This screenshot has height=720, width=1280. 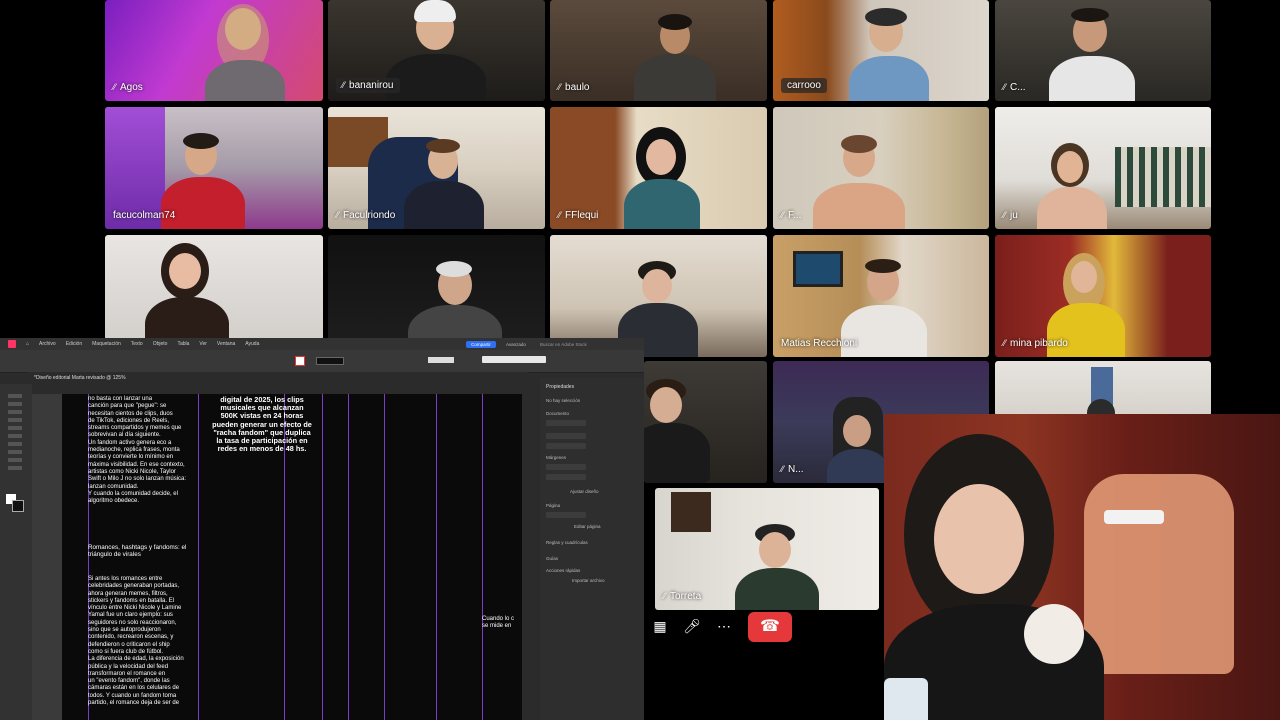 What do you see at coordinates (566, 515) in the screenshot?
I see `page-select` at bounding box center [566, 515].